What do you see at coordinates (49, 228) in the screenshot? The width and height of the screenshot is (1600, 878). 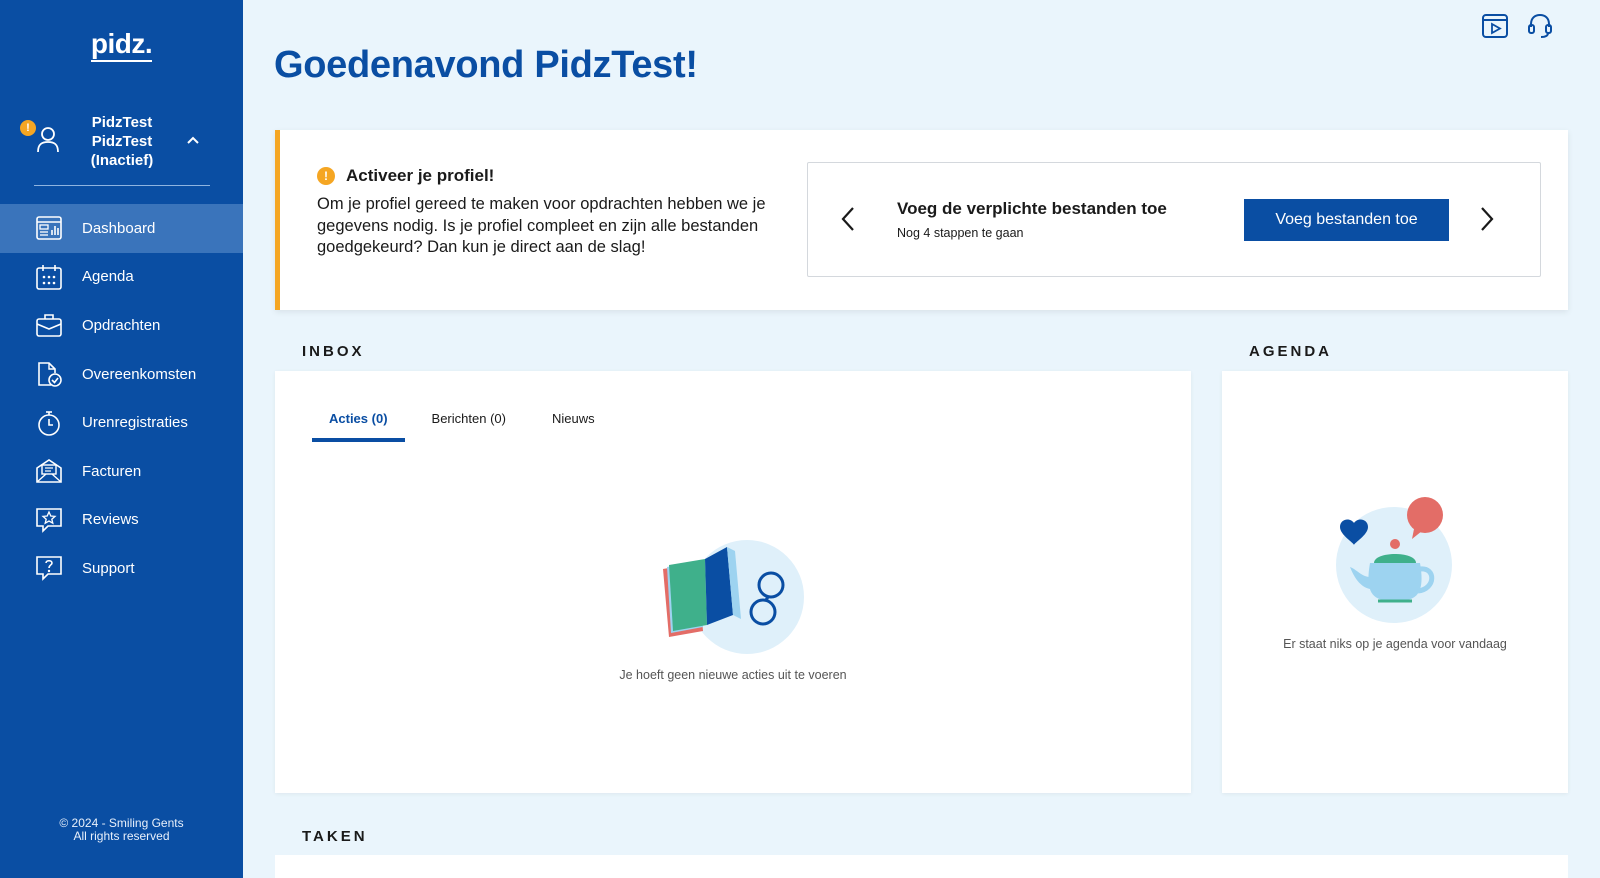 I see `dashboard-icon` at bounding box center [49, 228].